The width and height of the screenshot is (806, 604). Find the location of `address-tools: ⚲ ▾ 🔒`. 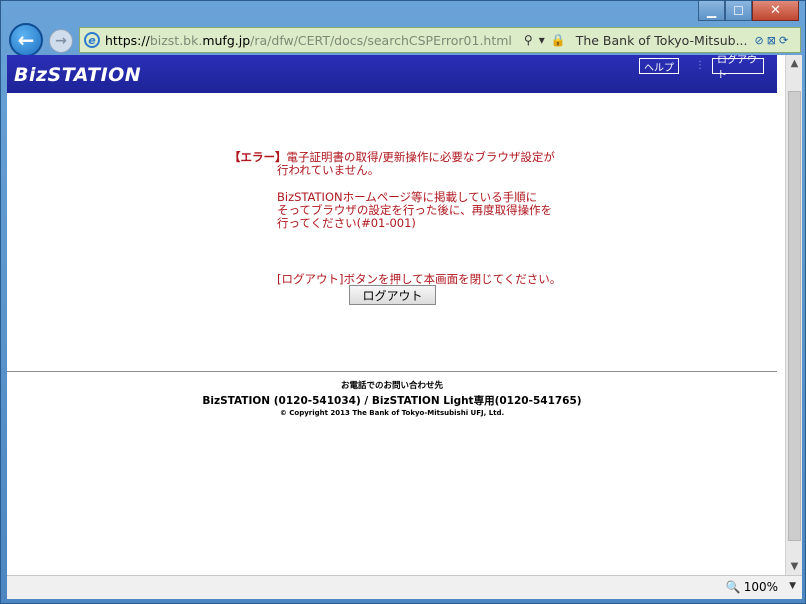

address-tools: ⚲ ▾ 🔒 is located at coordinates (548, 40).